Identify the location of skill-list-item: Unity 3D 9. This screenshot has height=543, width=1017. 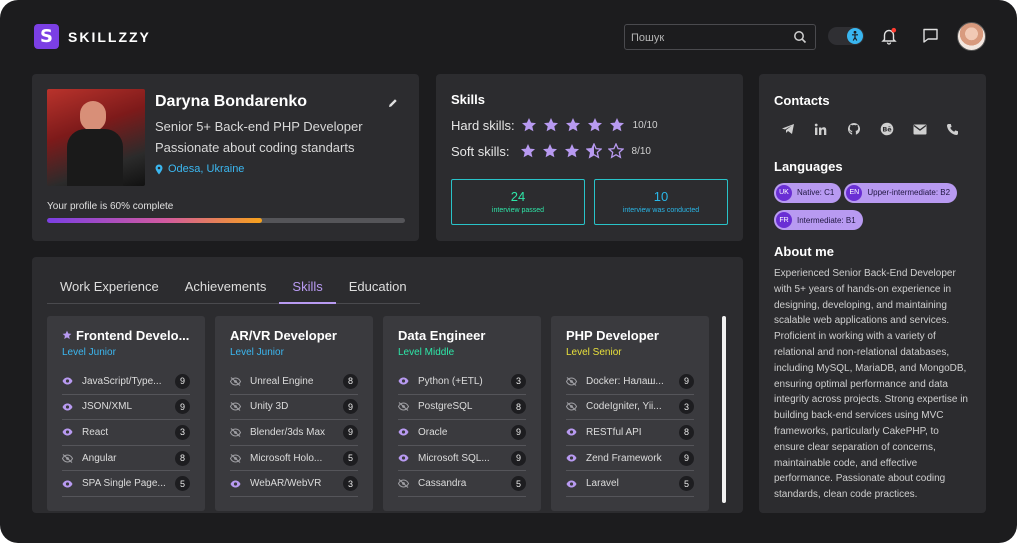
(294, 408).